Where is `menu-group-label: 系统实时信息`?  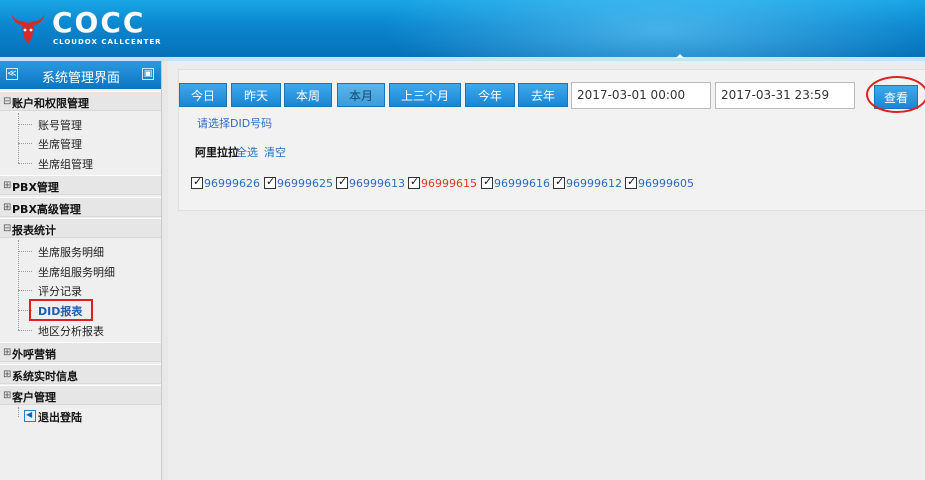
menu-group-label: 系统实时信息 is located at coordinates (45, 376).